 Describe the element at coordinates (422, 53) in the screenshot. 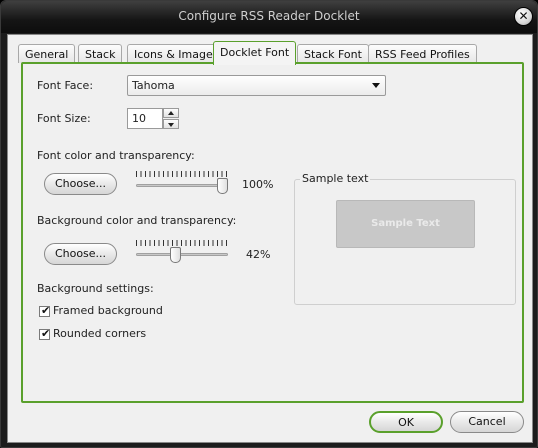

I see `tab-rss-feed-profiles: RSS Feed Profiles` at that location.